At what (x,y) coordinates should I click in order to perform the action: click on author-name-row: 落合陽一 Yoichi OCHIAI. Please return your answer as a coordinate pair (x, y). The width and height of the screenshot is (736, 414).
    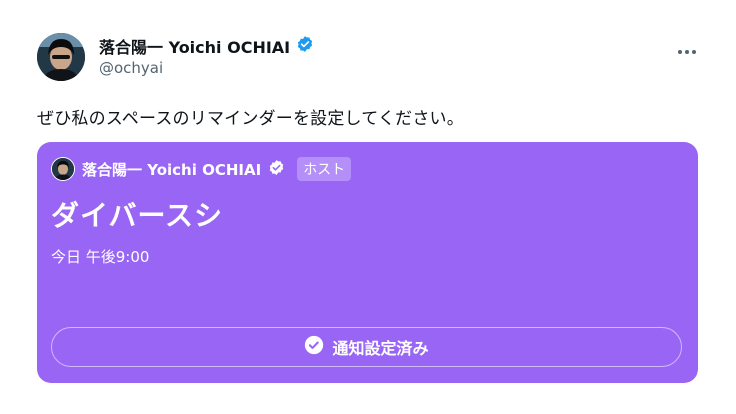
    Looking at the image, I should click on (206, 46).